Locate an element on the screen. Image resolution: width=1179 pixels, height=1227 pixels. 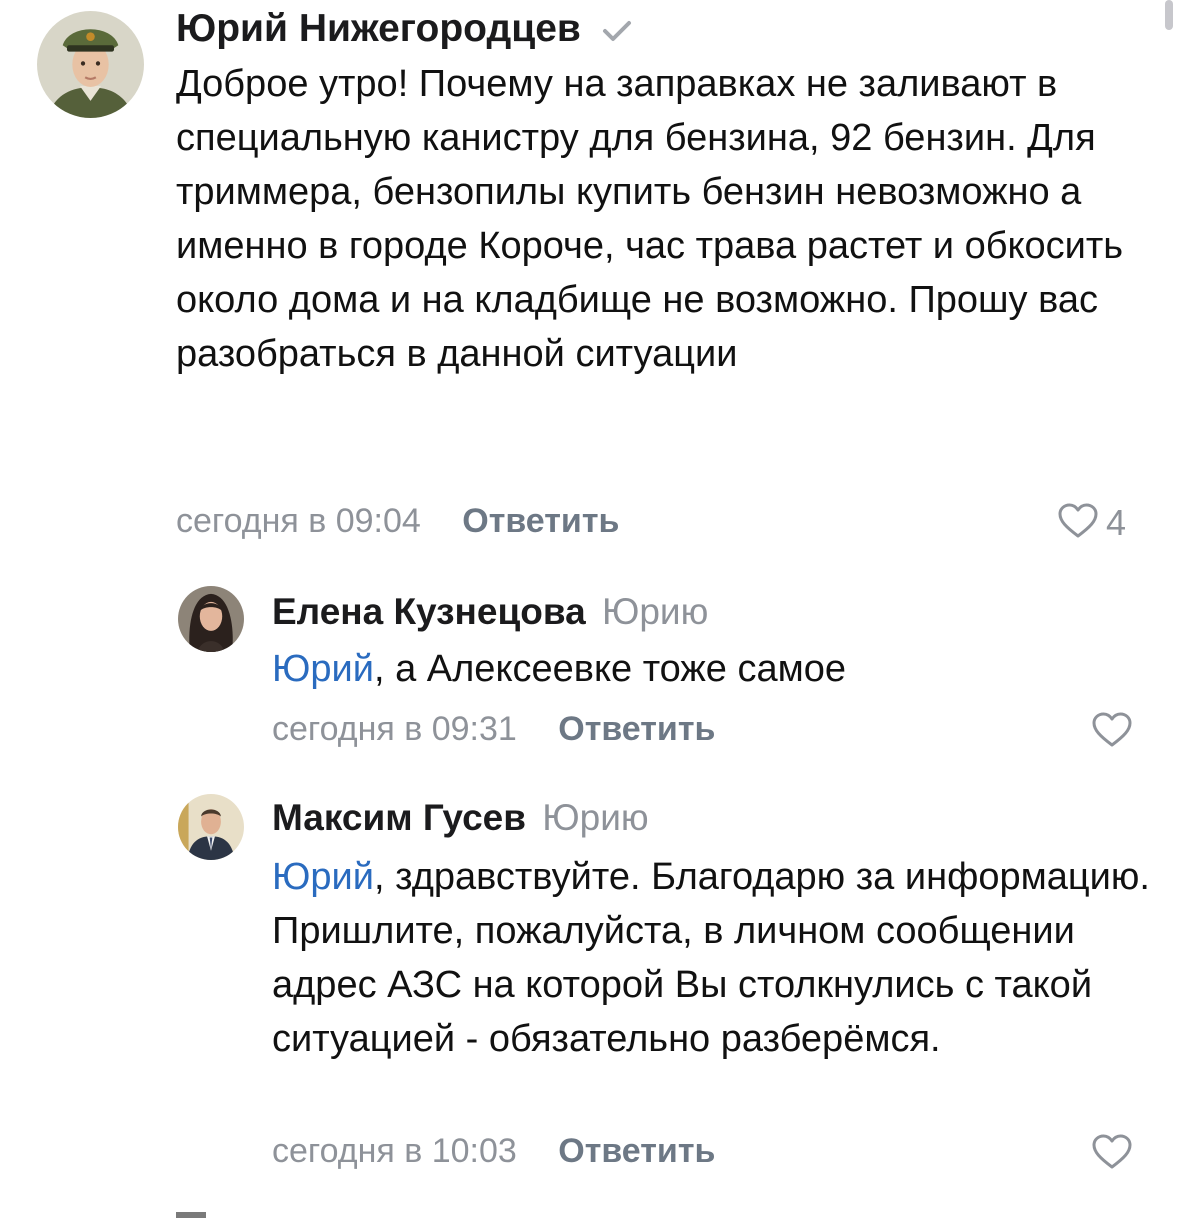
avatar-elena is located at coordinates (211, 619).